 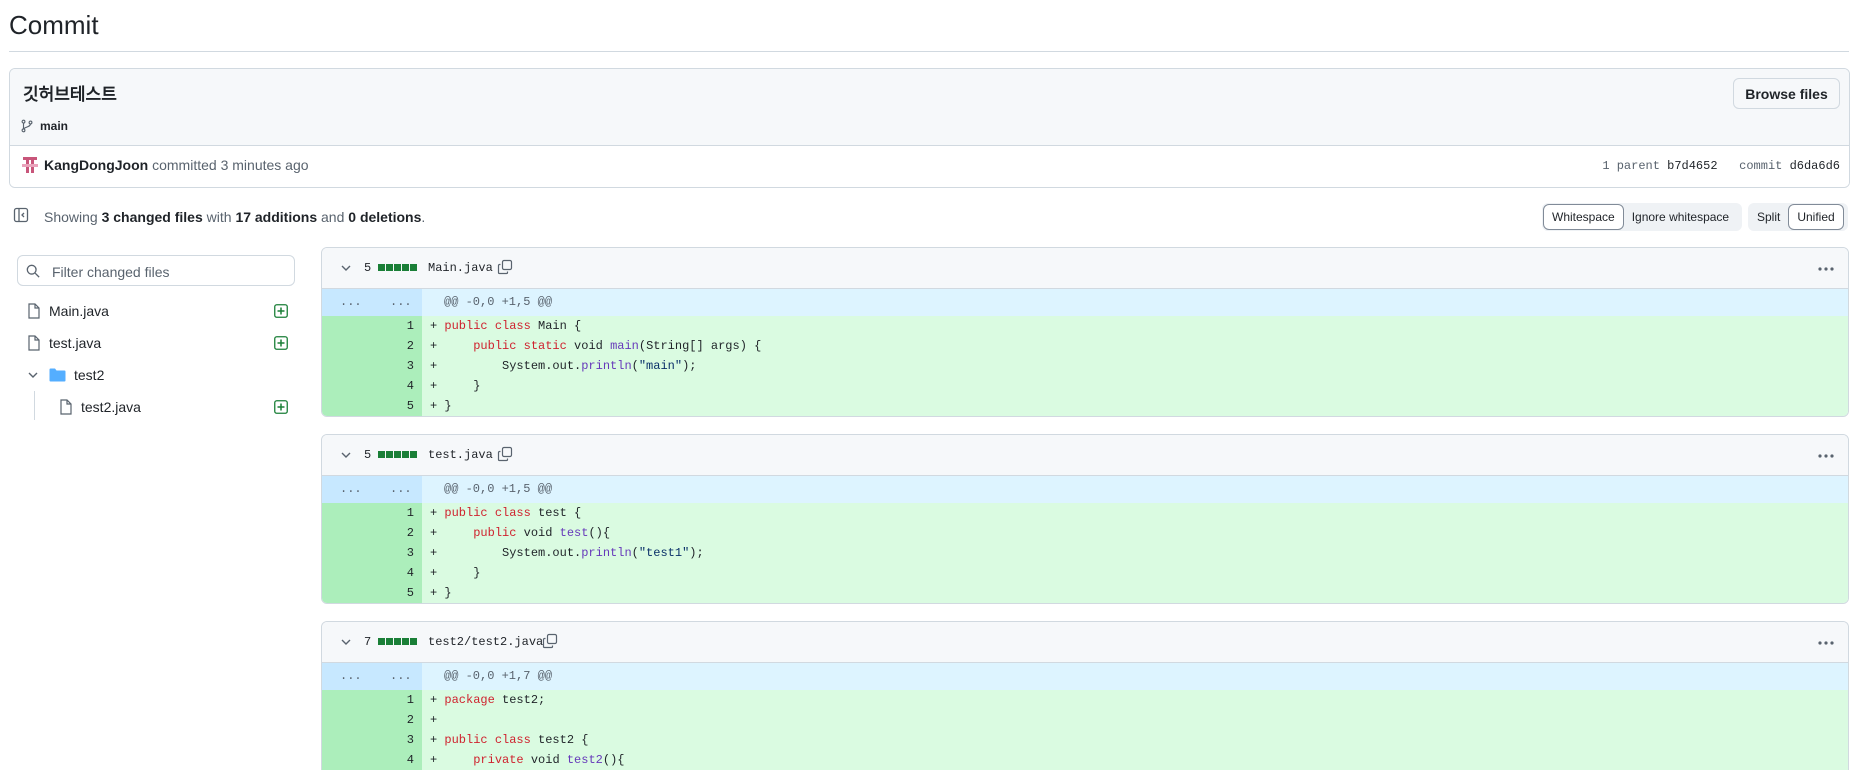 What do you see at coordinates (1583, 217) in the screenshot?
I see `whitespace-button: Whitespace` at bounding box center [1583, 217].